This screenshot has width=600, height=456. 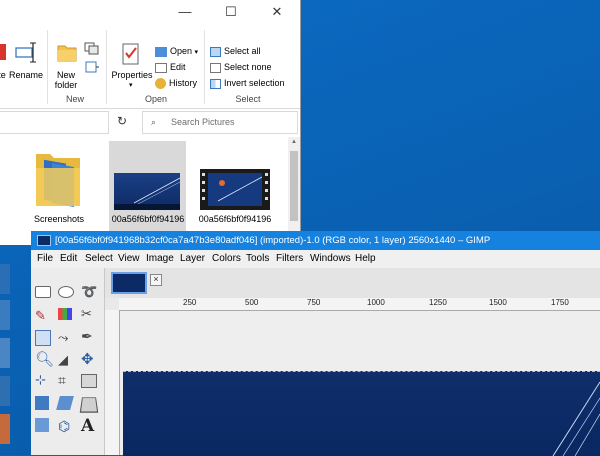 I want to click on text-tool-icon: A, so click(x=87, y=426).